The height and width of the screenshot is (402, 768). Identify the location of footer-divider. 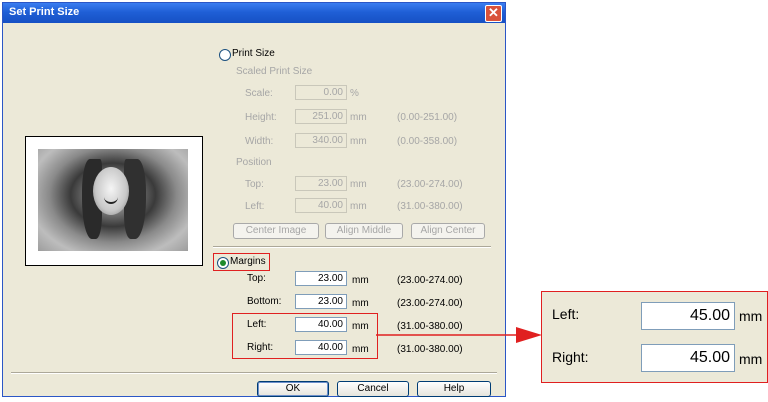
(254, 373).